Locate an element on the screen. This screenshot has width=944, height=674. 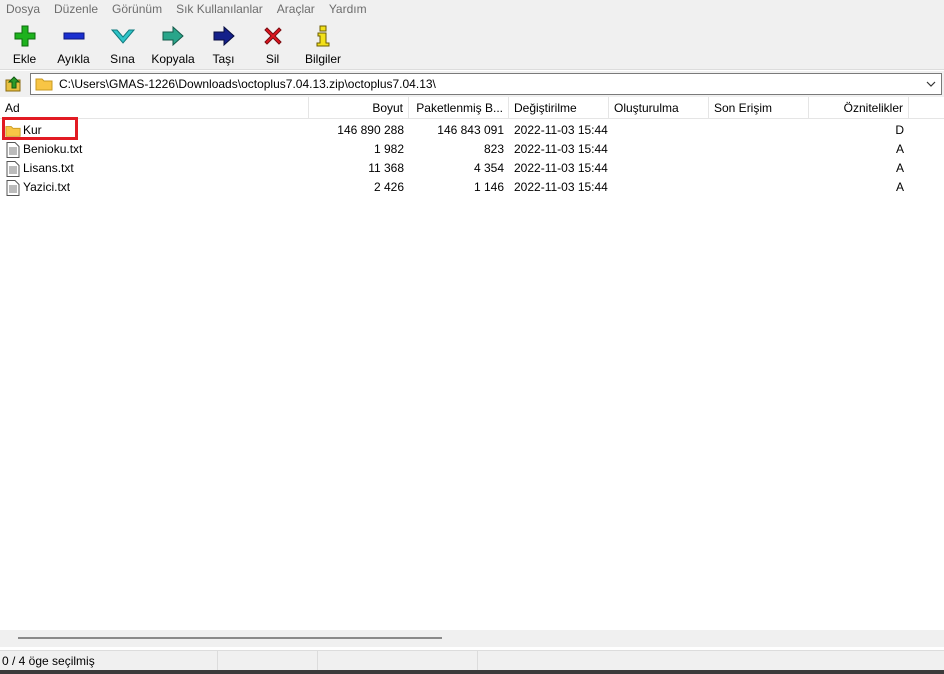
copy-button: Kopyala is located at coordinates (173, 44).